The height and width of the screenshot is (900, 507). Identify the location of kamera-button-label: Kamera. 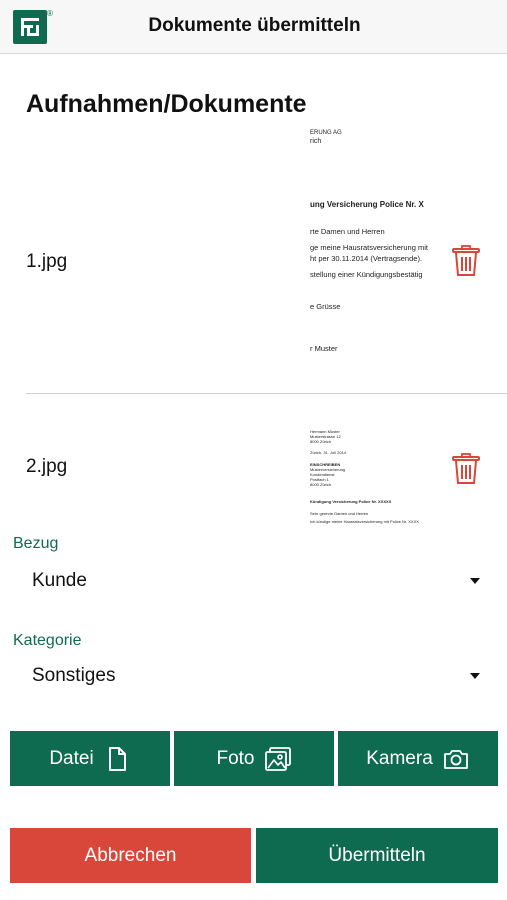
(399, 758).